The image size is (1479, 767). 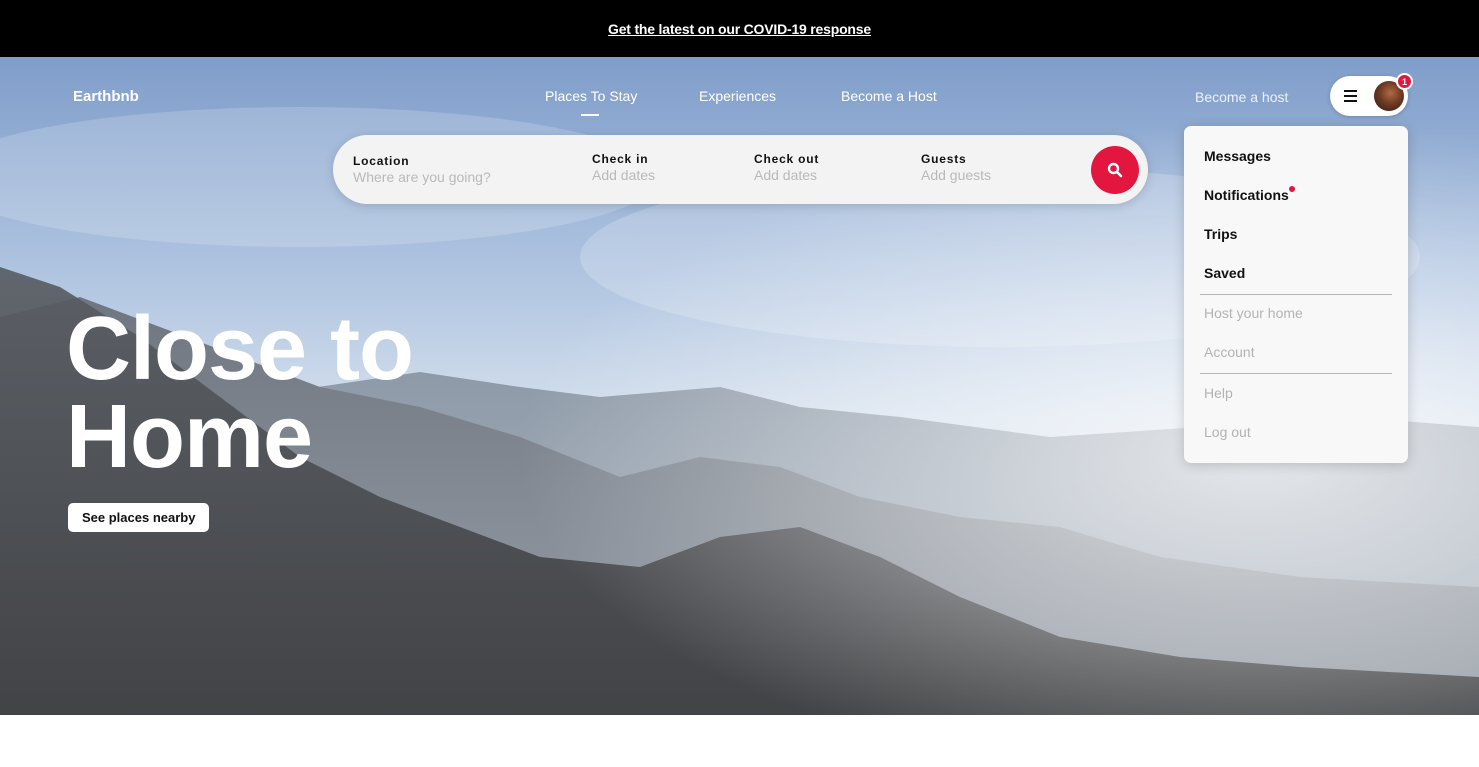 I want to click on check-out-label: Check out, so click(x=787, y=159).